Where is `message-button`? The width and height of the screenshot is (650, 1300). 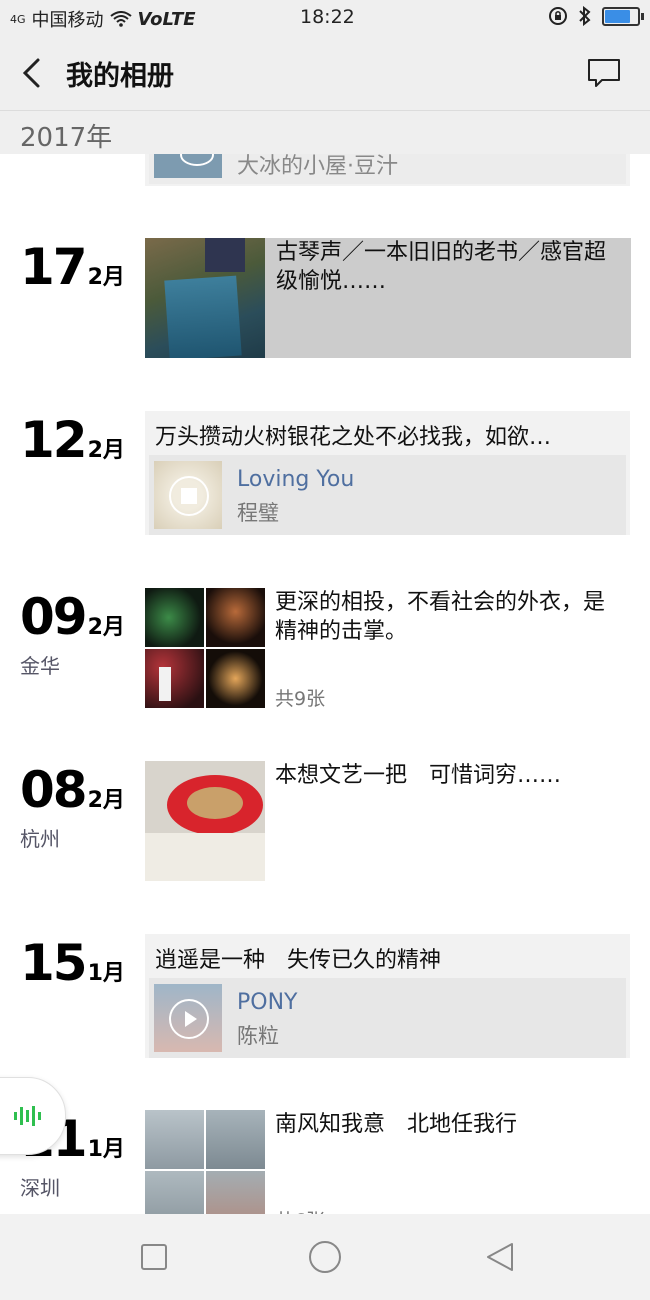
message-button is located at coordinates (604, 73).